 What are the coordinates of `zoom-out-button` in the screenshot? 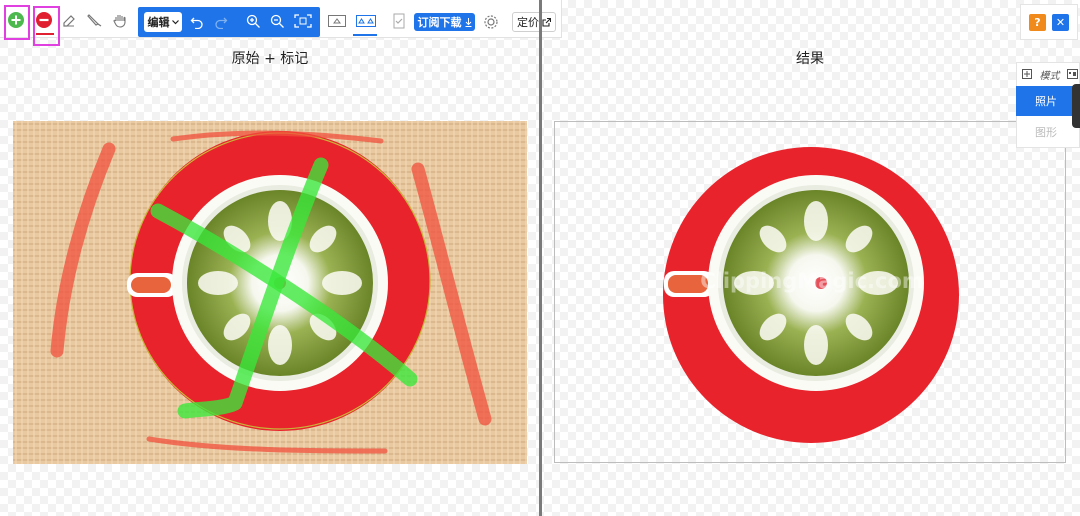 It's located at (277, 21).